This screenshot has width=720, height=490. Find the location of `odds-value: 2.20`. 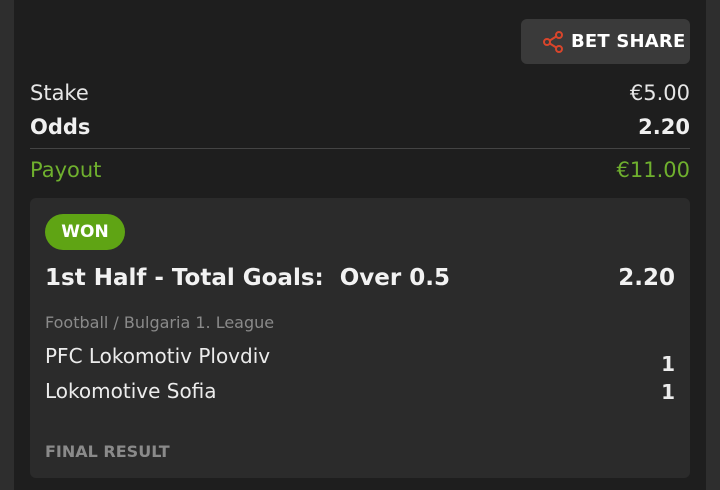

odds-value: 2.20 is located at coordinates (664, 127).